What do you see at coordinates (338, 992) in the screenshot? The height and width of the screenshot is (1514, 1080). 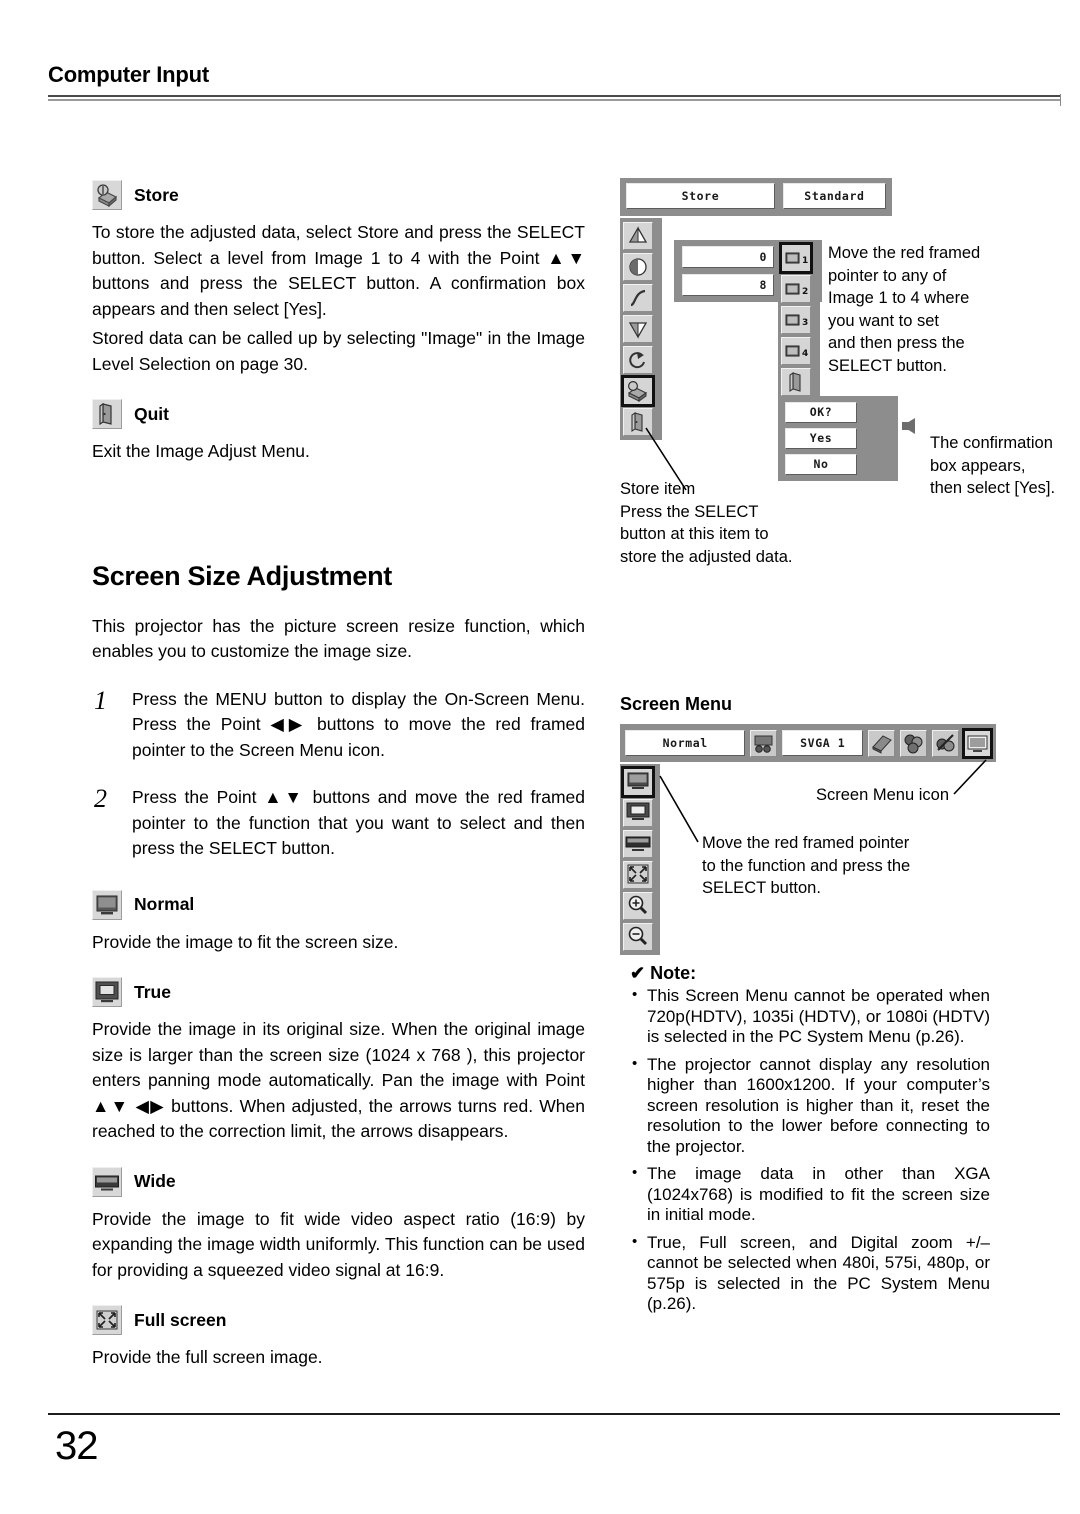 I see `true-heading-row: True` at bounding box center [338, 992].